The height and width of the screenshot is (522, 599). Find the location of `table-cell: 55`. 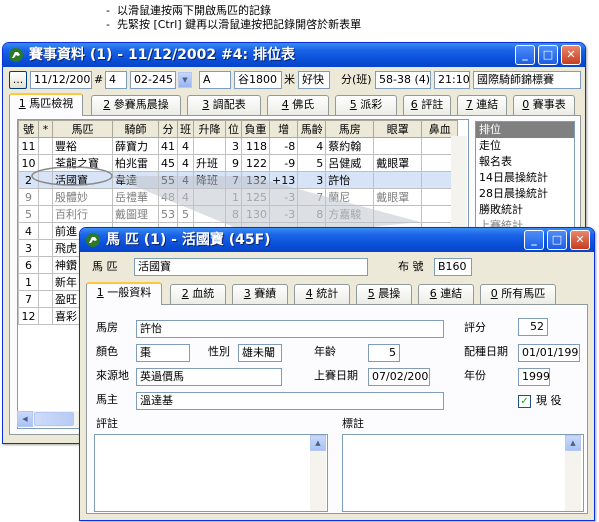

table-cell: 55 is located at coordinates (168, 180).